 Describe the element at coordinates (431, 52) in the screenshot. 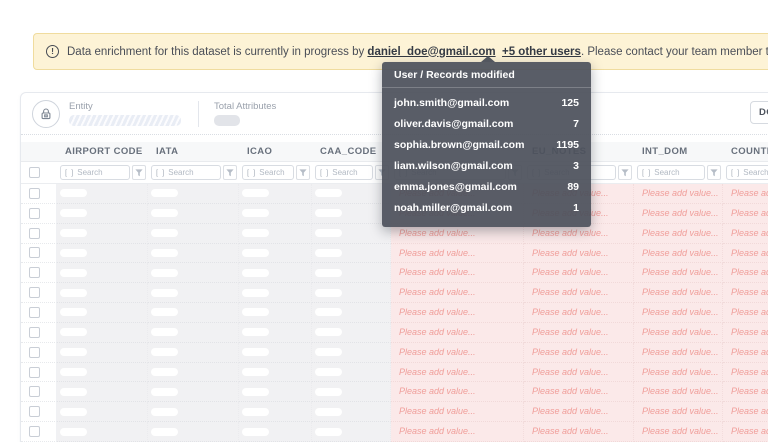

I see `enrichment-user-link: daniel_doe@gmail.com` at that location.